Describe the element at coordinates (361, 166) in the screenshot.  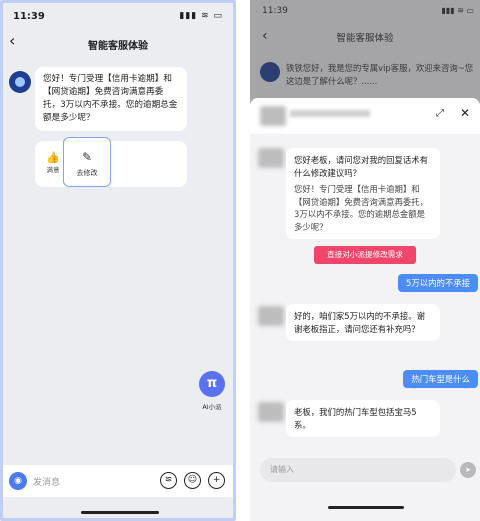
I see `question-text: 您好老板，请问您对我的回复话术有什么修改建议吗？` at that location.